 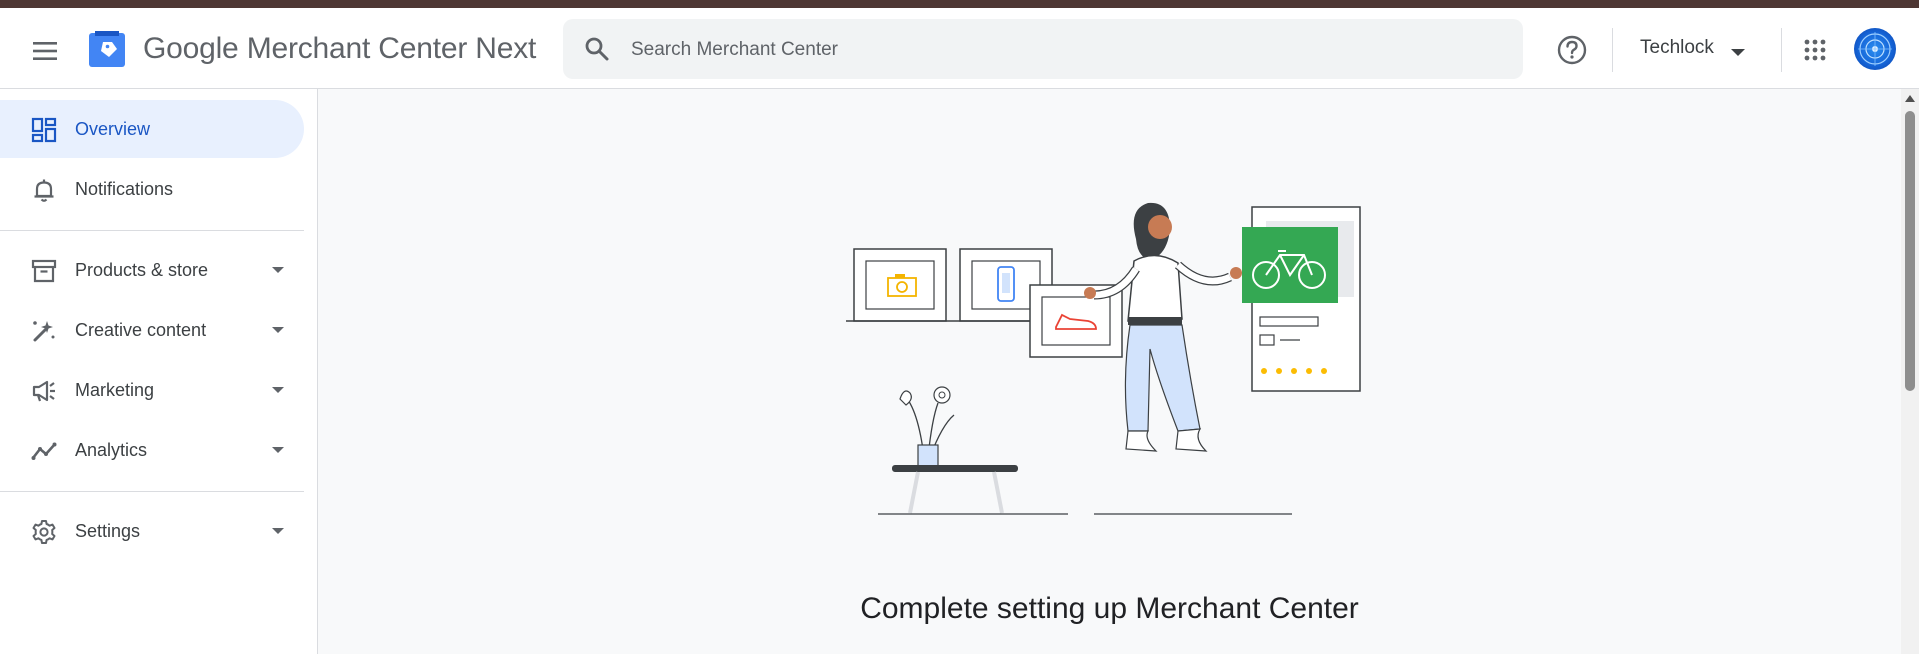 I want to click on sidebar-item-analytics: Analytics, so click(x=152, y=450).